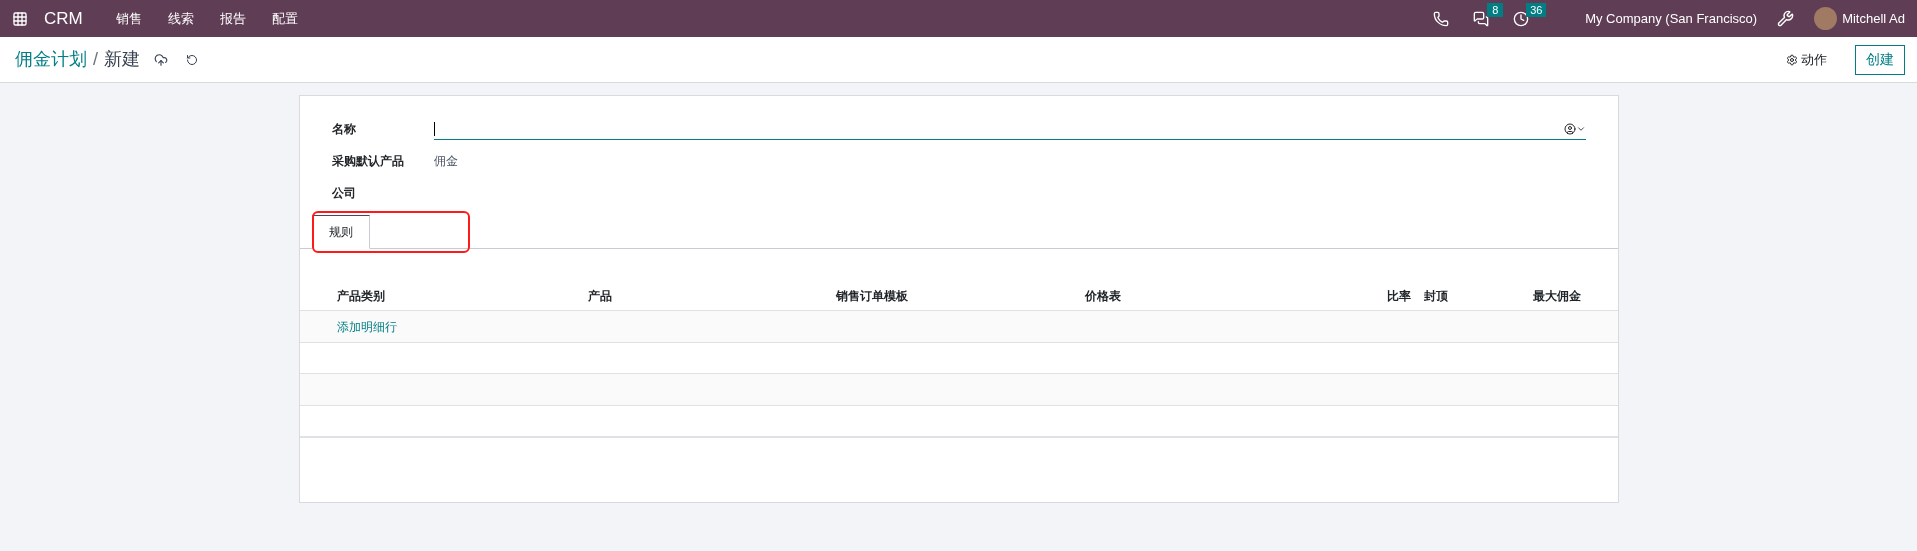 The width and height of the screenshot is (1917, 551). I want to click on menu-item: 销售, so click(128, 18).